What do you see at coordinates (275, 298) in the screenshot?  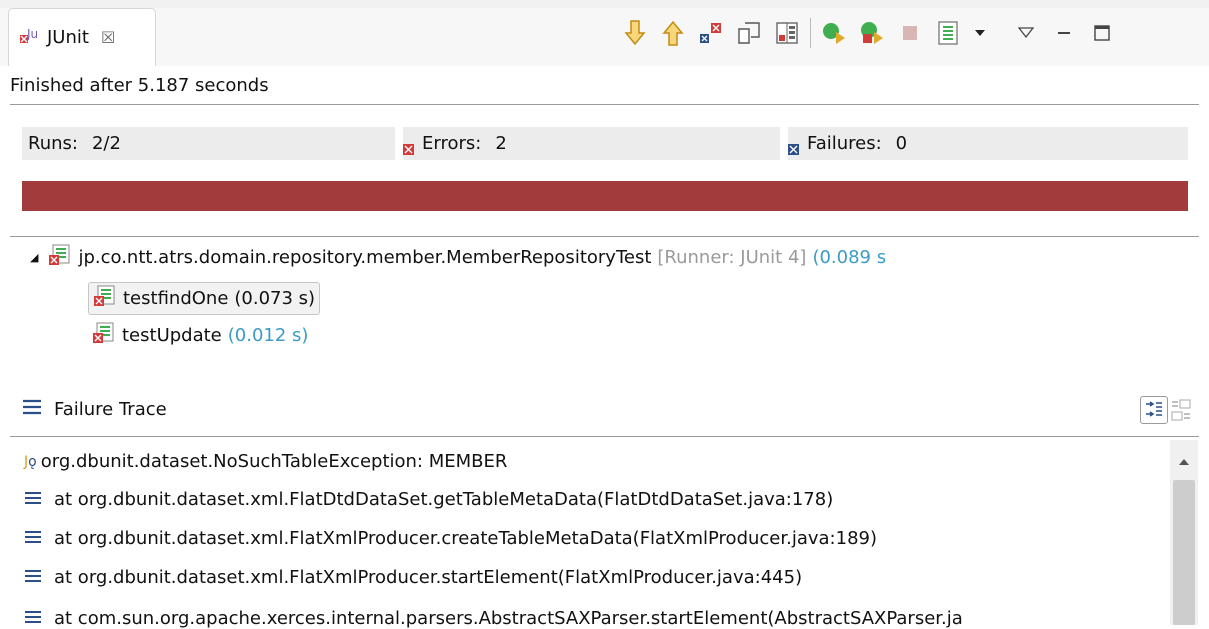 I see `test-case-time: (0.073 s)` at bounding box center [275, 298].